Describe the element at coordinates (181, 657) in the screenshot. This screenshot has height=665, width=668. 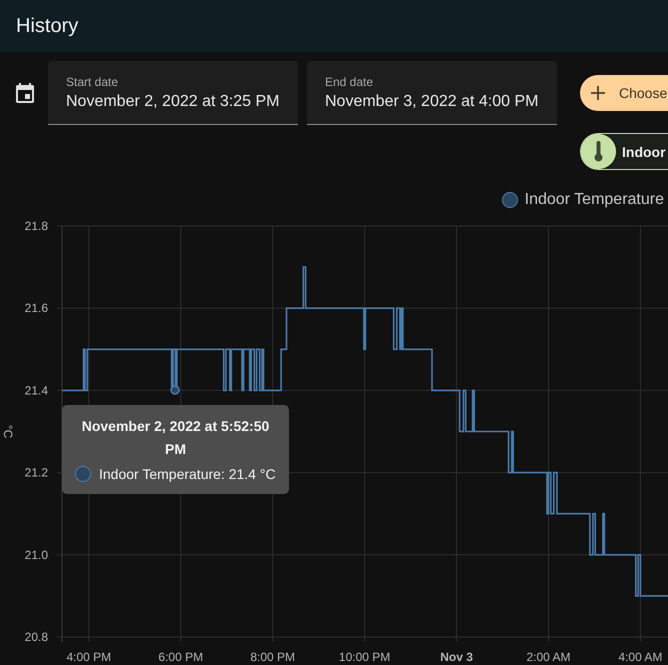
I see `x-tick-label: 6:00 PM` at that location.